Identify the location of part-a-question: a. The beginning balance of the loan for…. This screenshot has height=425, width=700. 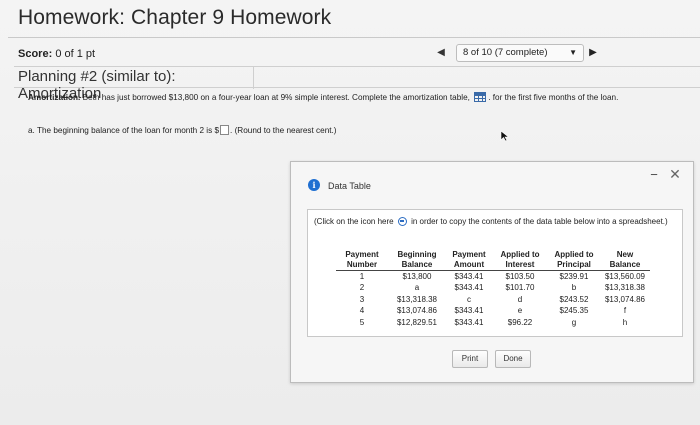
(182, 130).